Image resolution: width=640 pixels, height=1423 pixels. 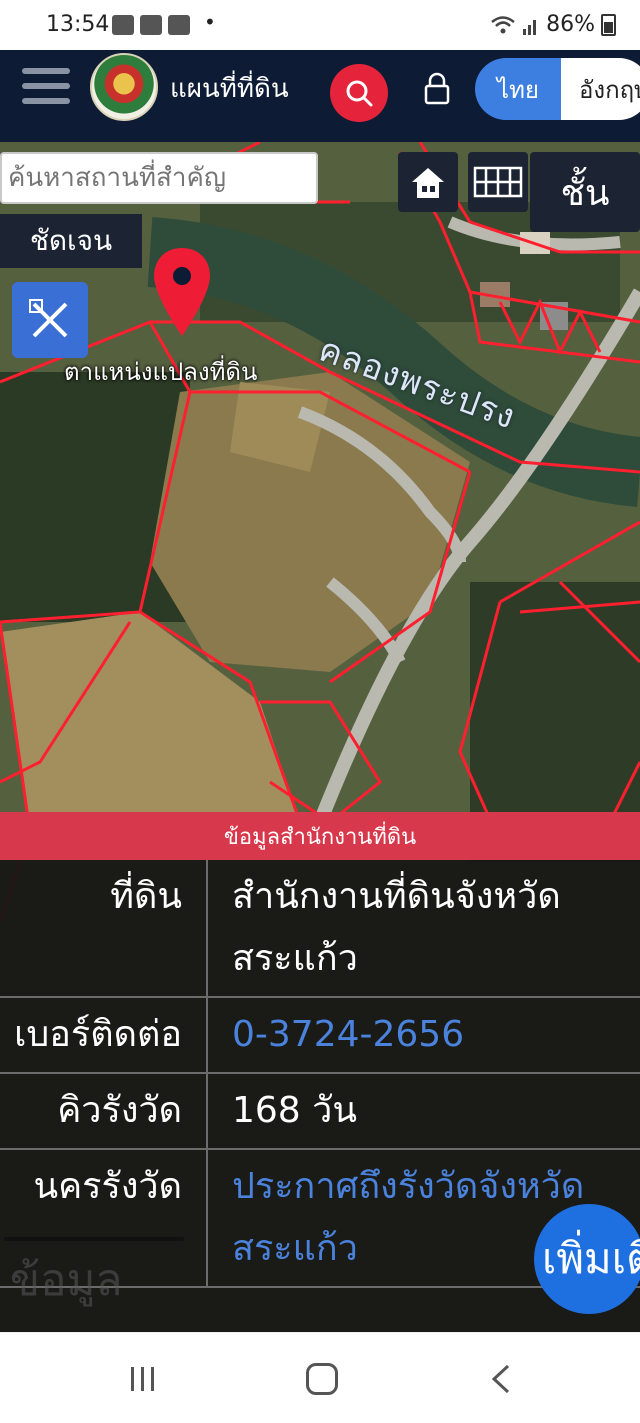 What do you see at coordinates (585, 192) in the screenshot?
I see `layer-button: ชั้น` at bounding box center [585, 192].